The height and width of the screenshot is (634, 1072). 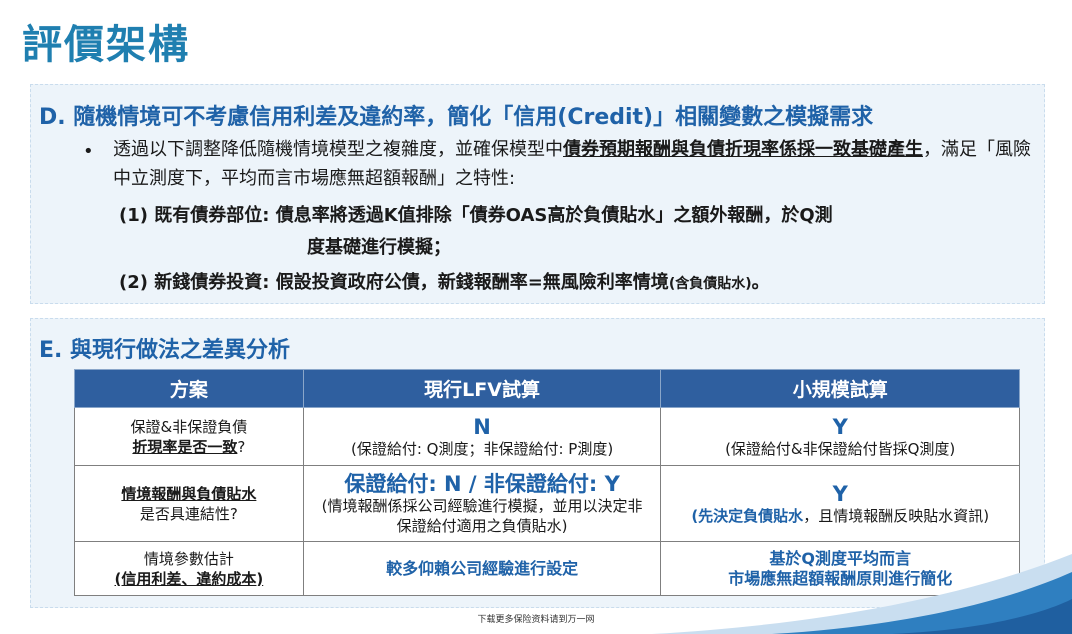 What do you see at coordinates (185, 446) in the screenshot?
I see `row1-criteria-emphasis: 折現率是否一致` at bounding box center [185, 446].